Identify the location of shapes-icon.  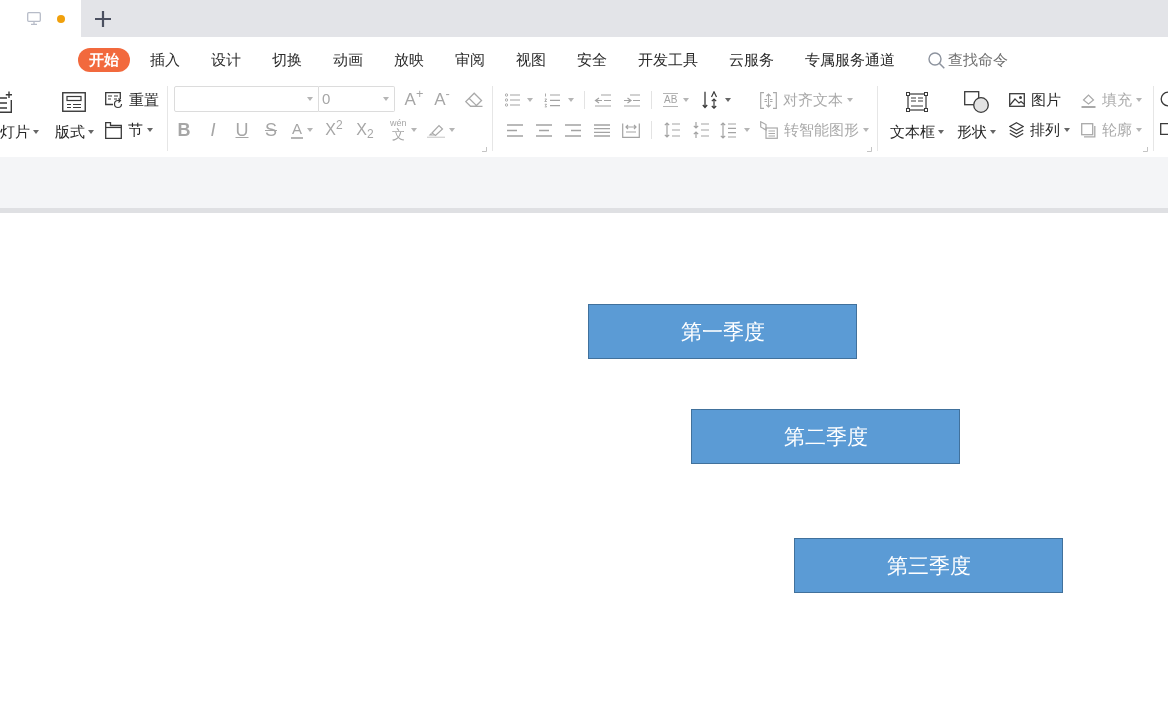
(976, 102).